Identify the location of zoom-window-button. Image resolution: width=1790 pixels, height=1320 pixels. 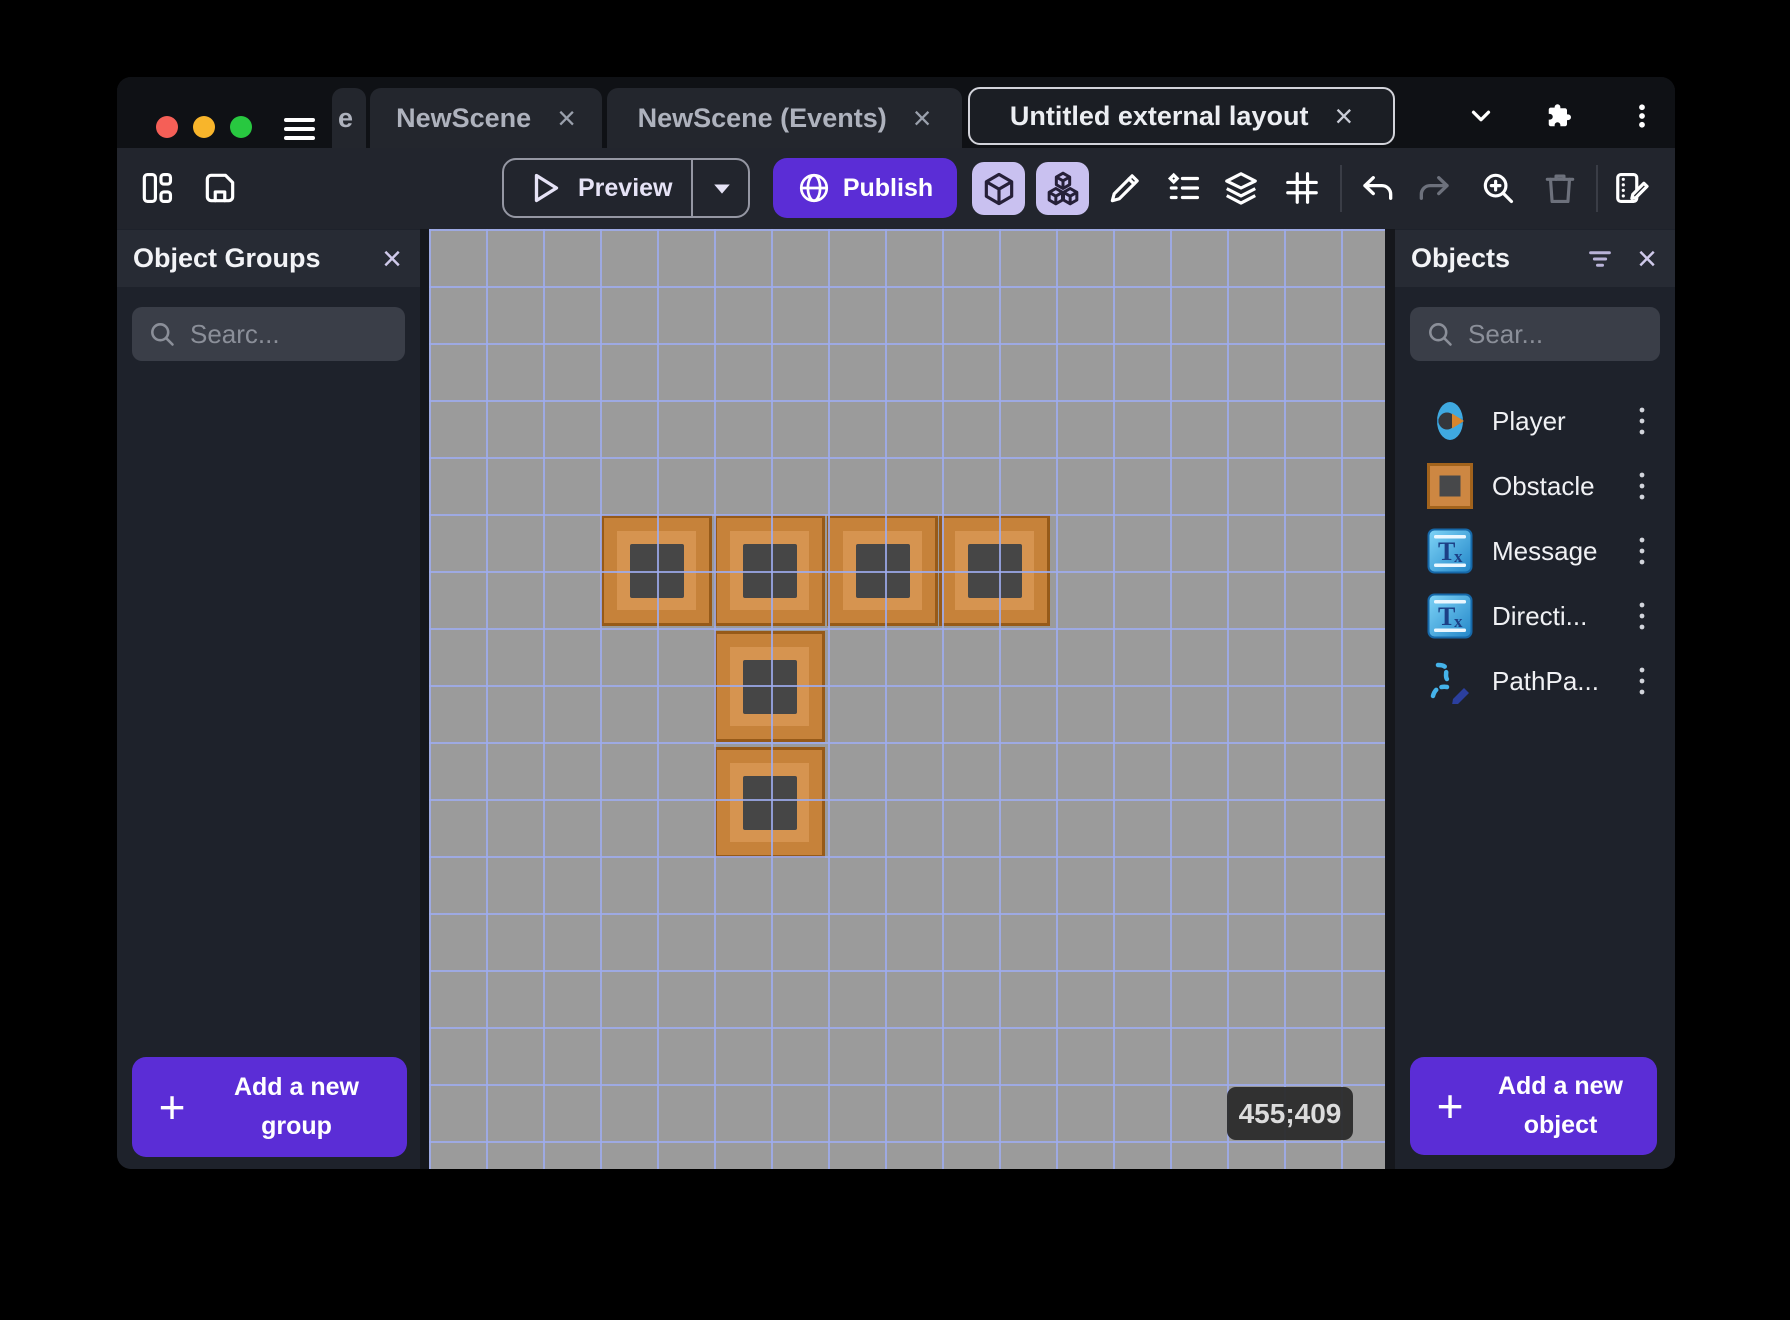
(241, 127).